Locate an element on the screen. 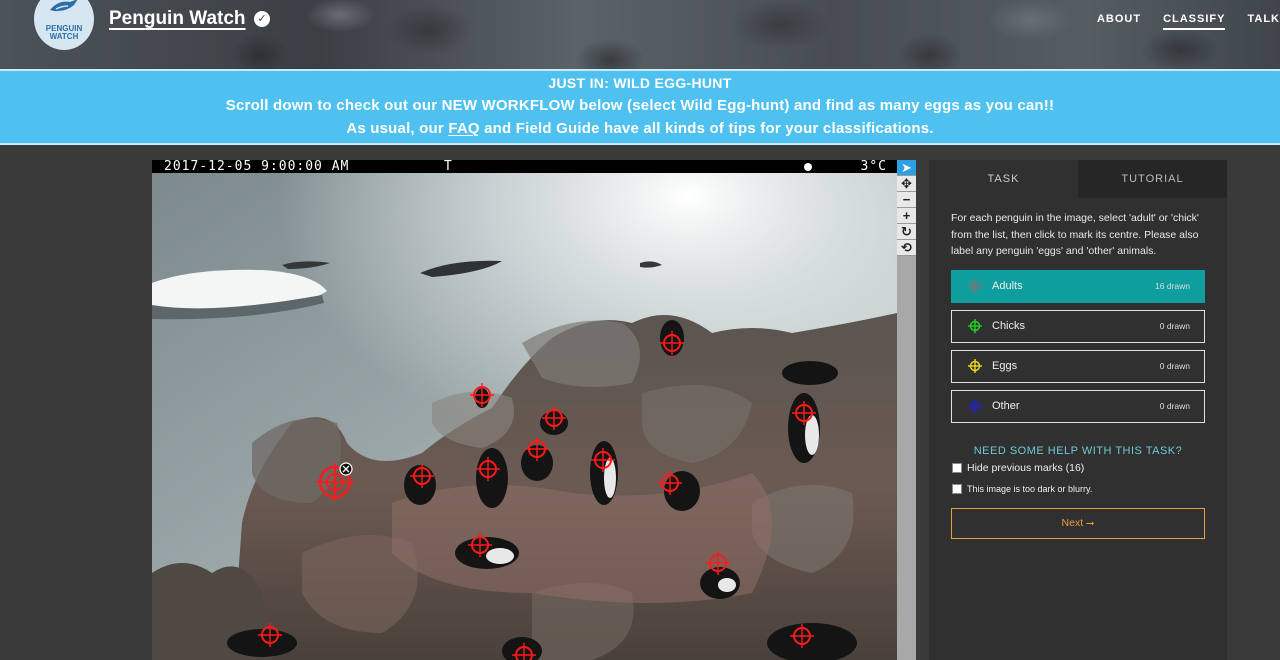  chicks-count: 0 drawn is located at coordinates (1174, 326).